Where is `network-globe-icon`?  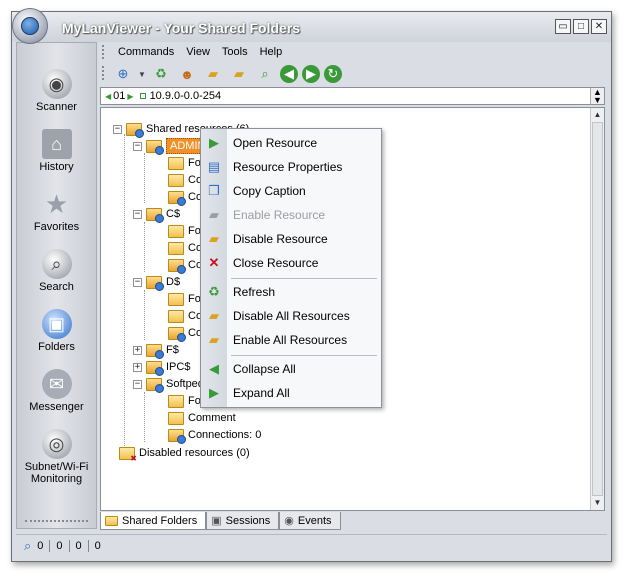 network-globe-icon is located at coordinates (30, 26).